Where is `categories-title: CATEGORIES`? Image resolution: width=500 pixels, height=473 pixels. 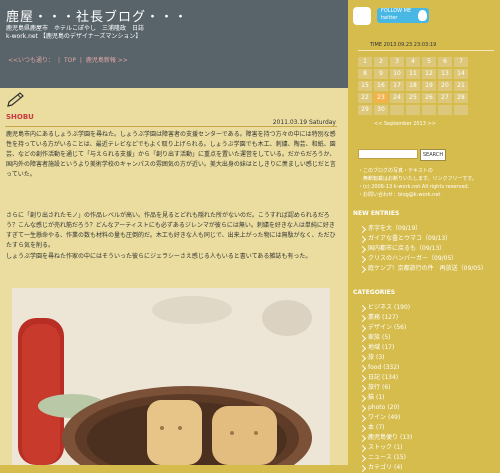 categories-title: CATEGORIES is located at coordinates (374, 292).